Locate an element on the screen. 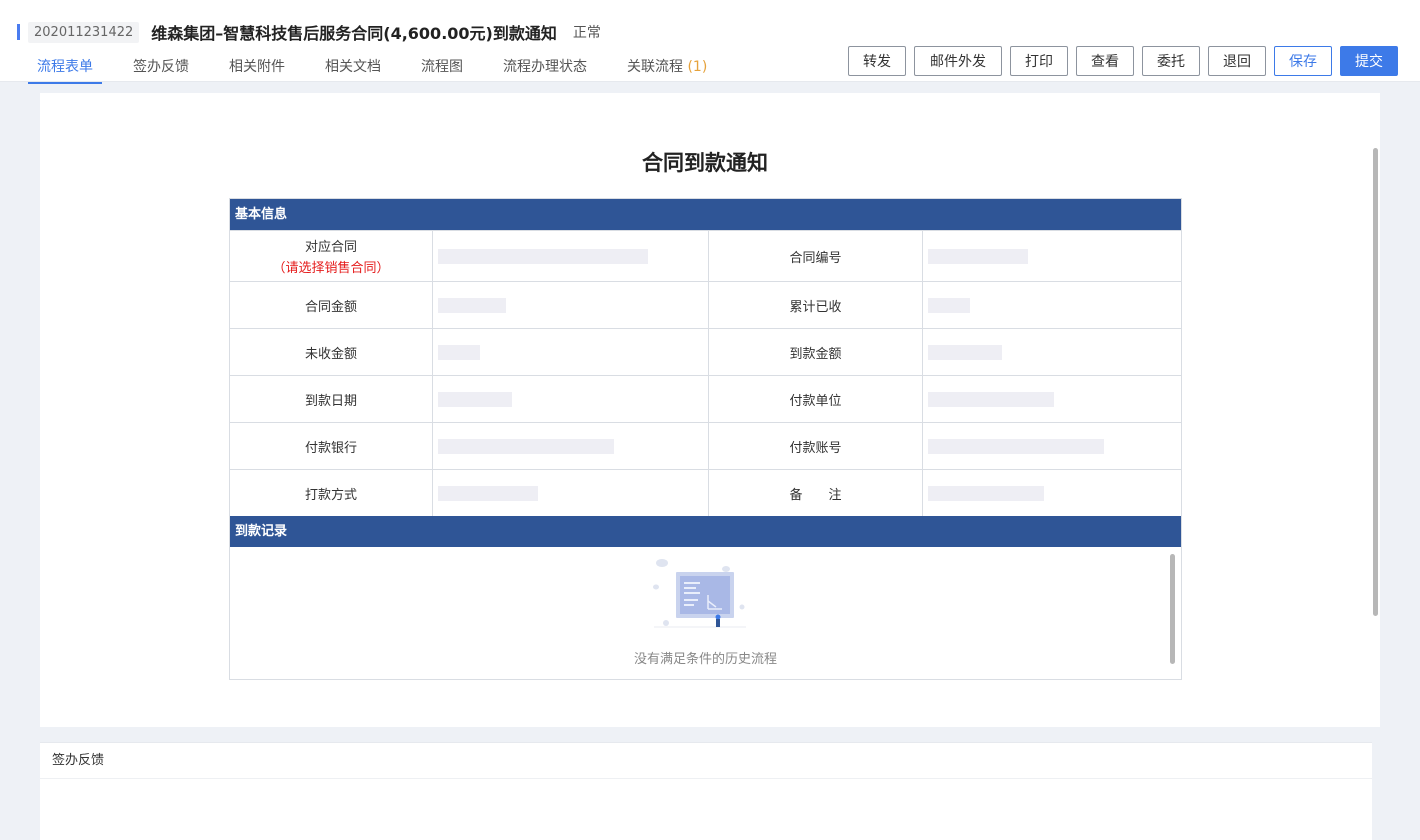 The image size is (1420, 840). tab-label: 流程图 is located at coordinates (442, 67).